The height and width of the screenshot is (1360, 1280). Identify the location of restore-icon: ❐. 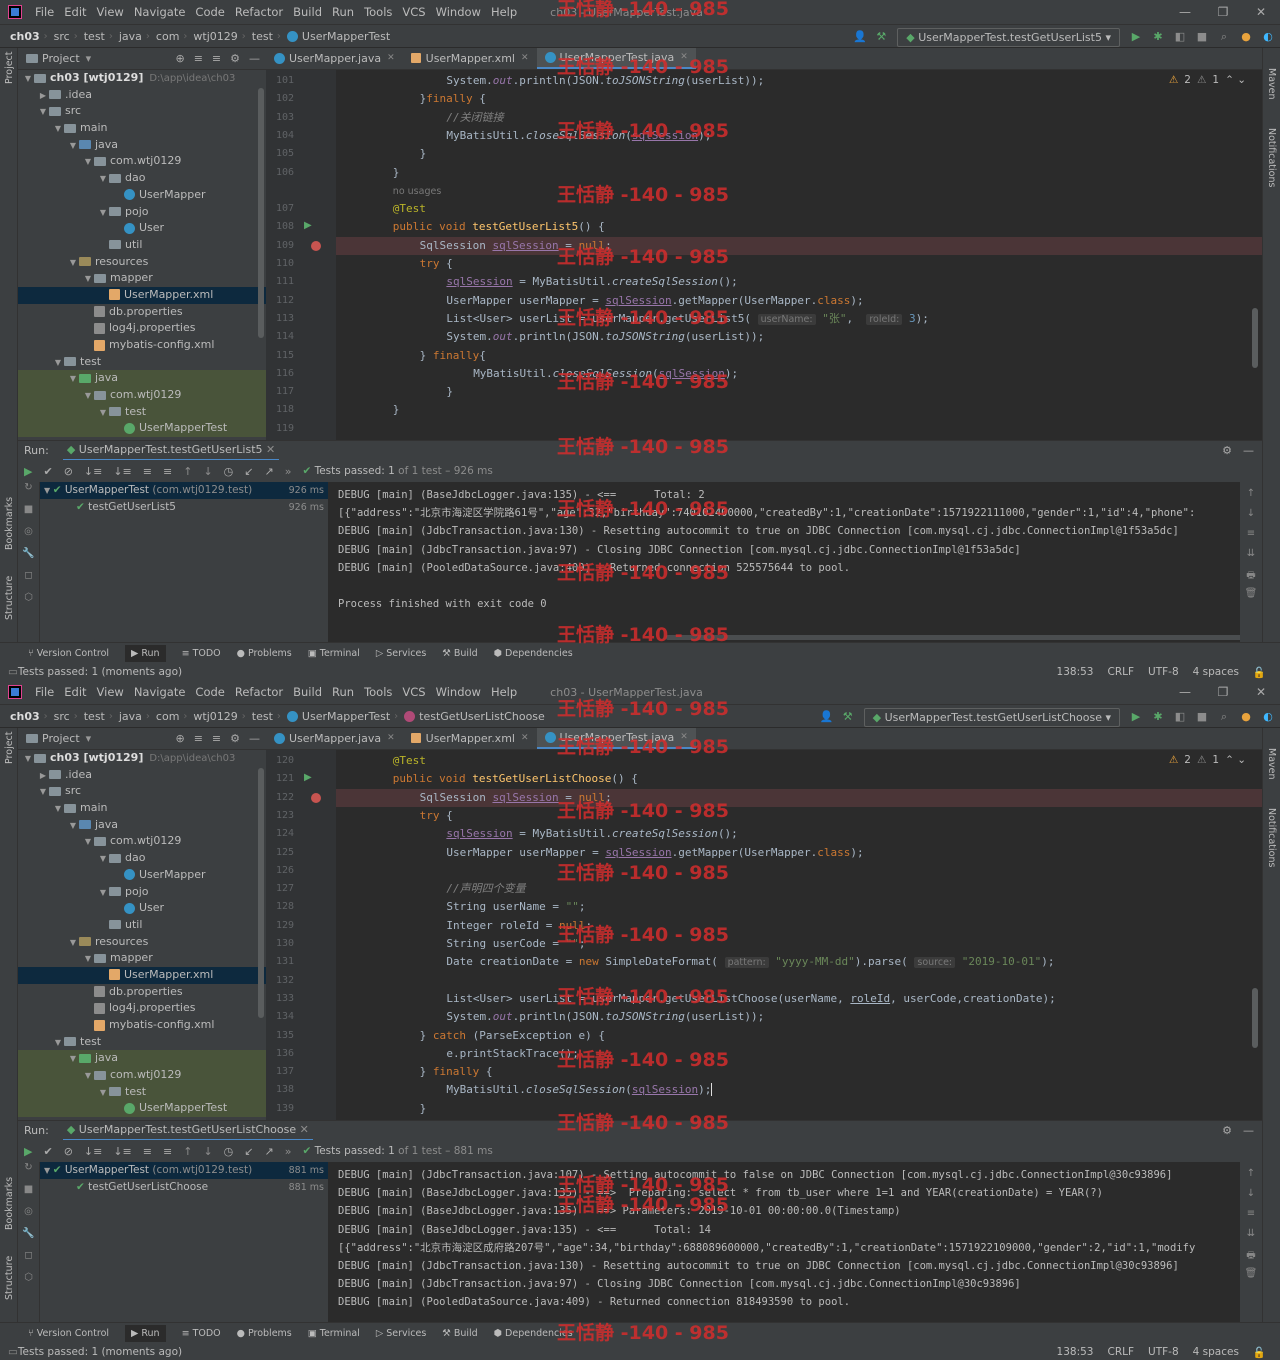
(1223, 692).